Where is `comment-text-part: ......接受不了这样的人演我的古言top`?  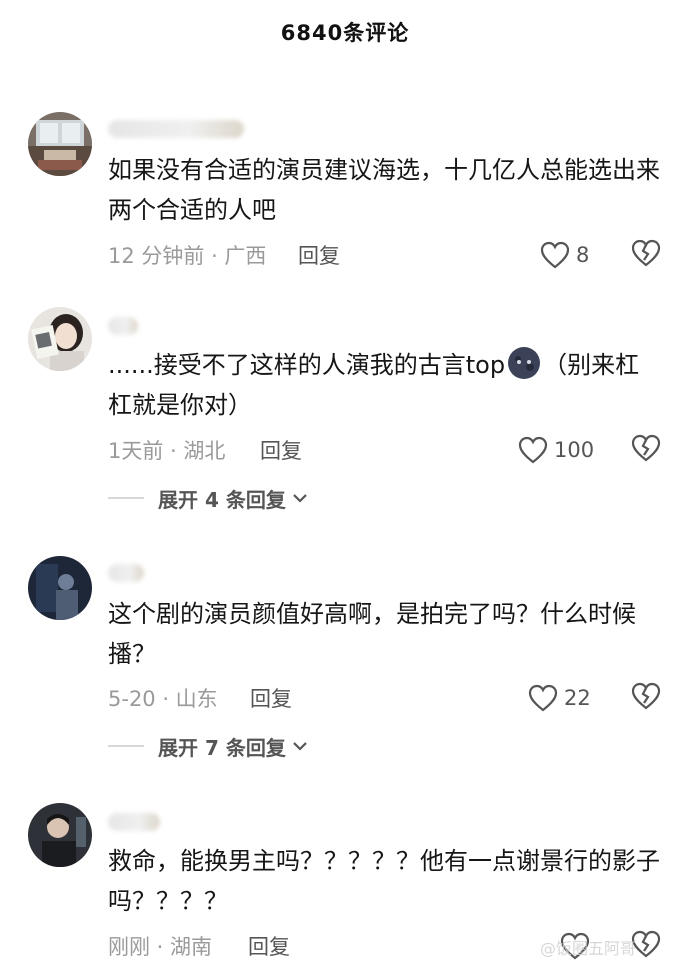 comment-text-part: ......接受不了这样的人演我的古言top is located at coordinates (307, 365).